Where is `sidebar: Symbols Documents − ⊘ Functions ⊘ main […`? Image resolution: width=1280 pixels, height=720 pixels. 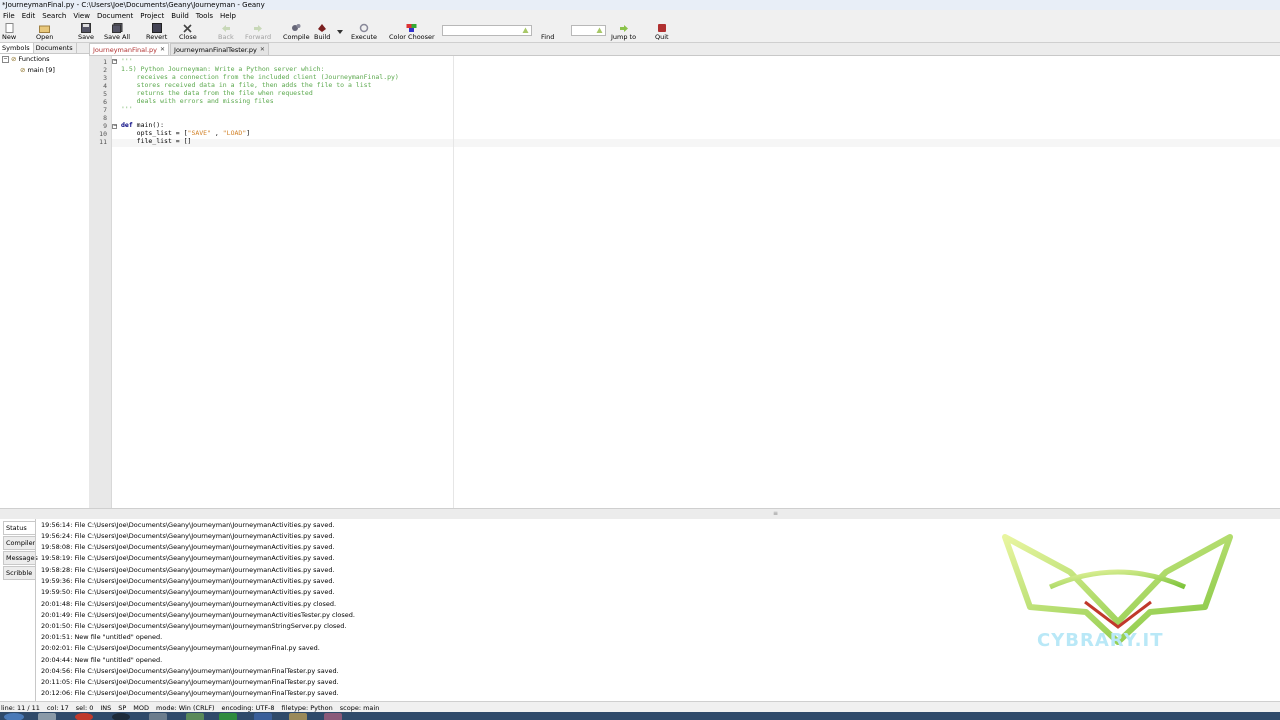
sidebar: Symbols Documents − ⊘ Functions ⊘ main [… is located at coordinates (45, 276).